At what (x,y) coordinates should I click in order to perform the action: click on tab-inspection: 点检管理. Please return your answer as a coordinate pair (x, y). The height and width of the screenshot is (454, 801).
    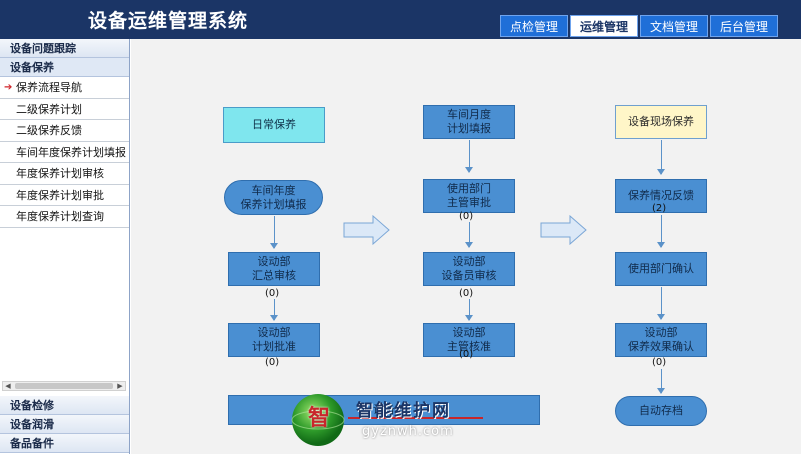
    Looking at the image, I should click on (534, 26).